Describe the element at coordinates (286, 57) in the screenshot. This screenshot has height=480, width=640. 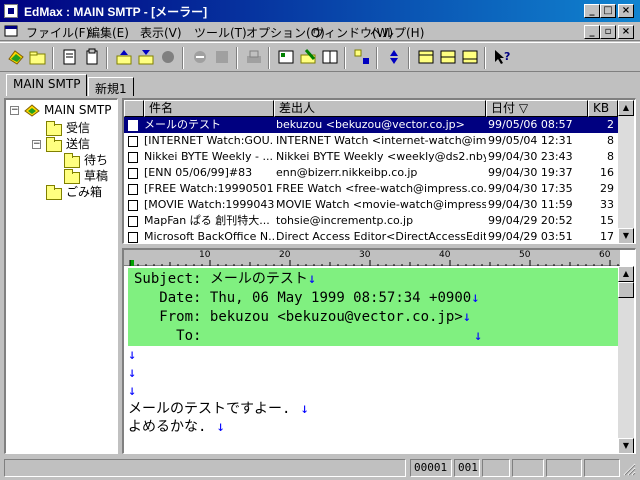
I see `properties-icon` at that location.